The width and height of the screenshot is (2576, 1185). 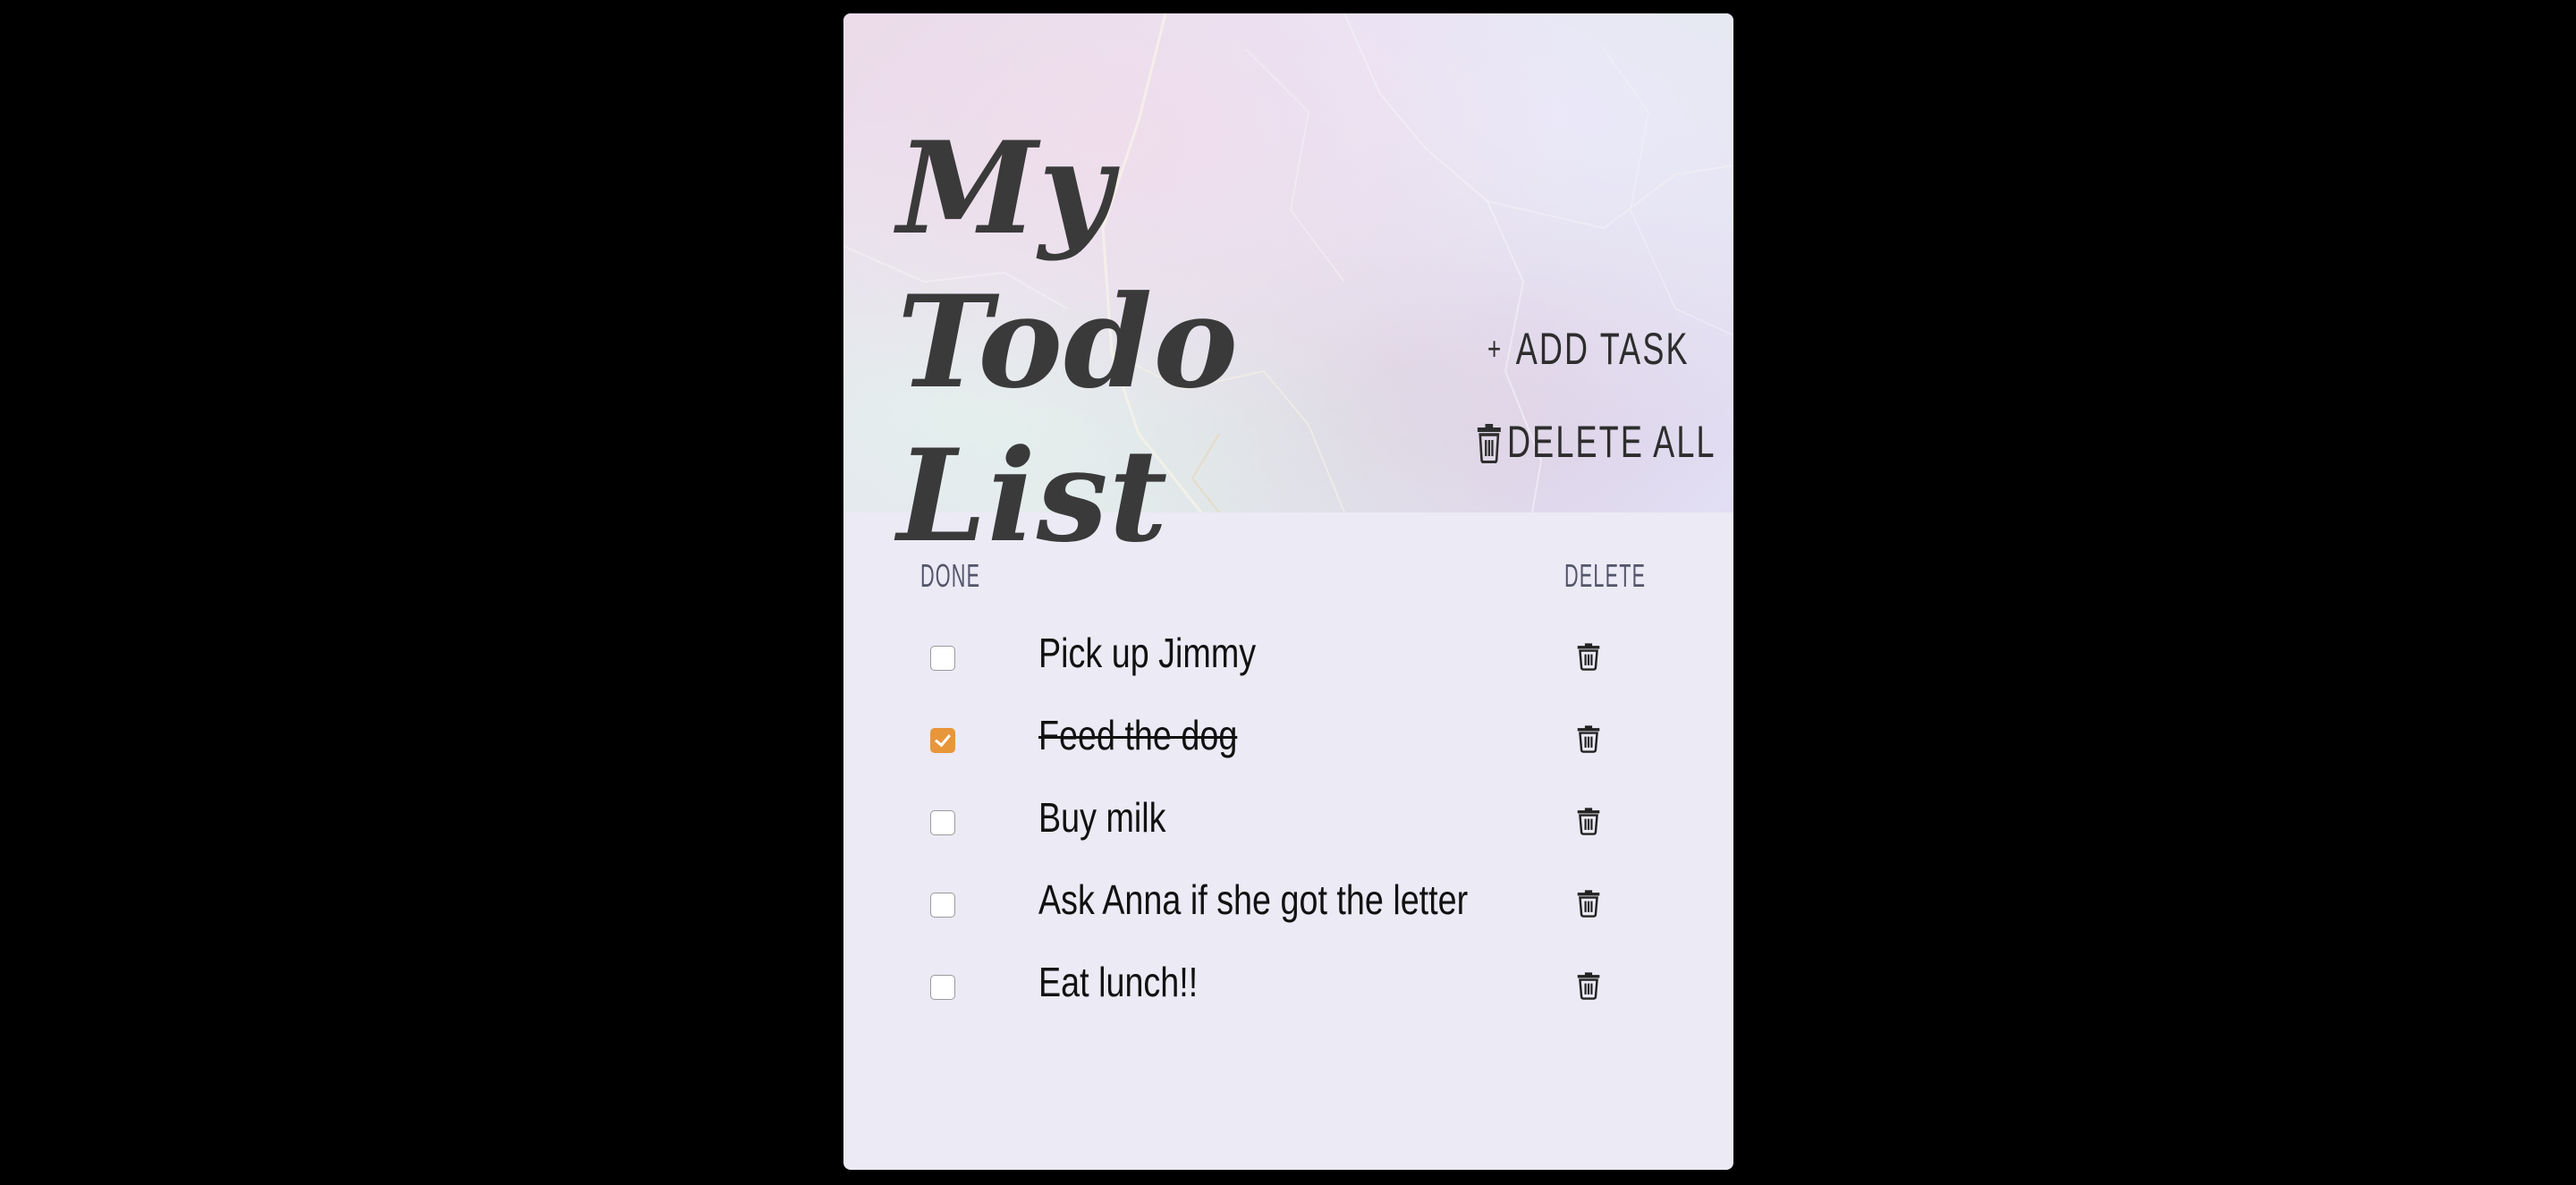 What do you see at coordinates (950, 575) in the screenshot?
I see `done-column-header: DONE` at bounding box center [950, 575].